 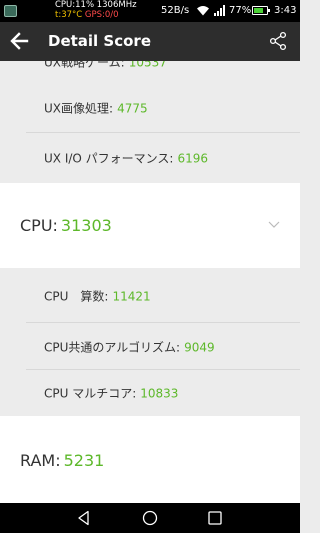 I want to click on nav-recent-apps-icon, so click(x=215, y=518).